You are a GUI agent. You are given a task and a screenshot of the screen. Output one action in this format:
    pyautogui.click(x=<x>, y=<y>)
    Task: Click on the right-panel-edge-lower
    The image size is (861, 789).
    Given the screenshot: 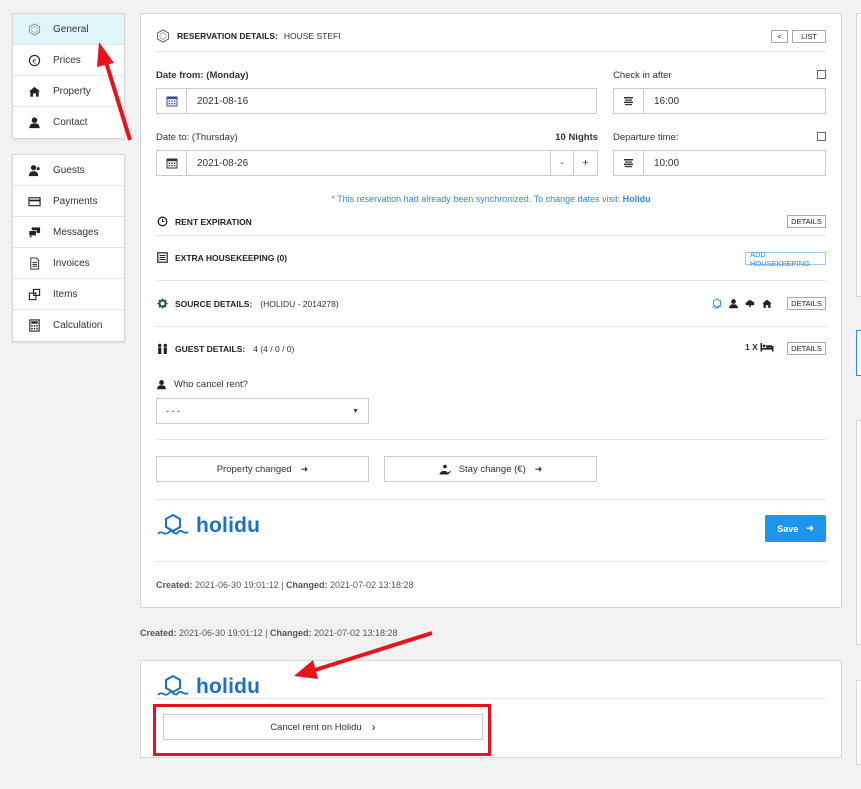 What is the action you would take?
    pyautogui.click(x=858, y=532)
    